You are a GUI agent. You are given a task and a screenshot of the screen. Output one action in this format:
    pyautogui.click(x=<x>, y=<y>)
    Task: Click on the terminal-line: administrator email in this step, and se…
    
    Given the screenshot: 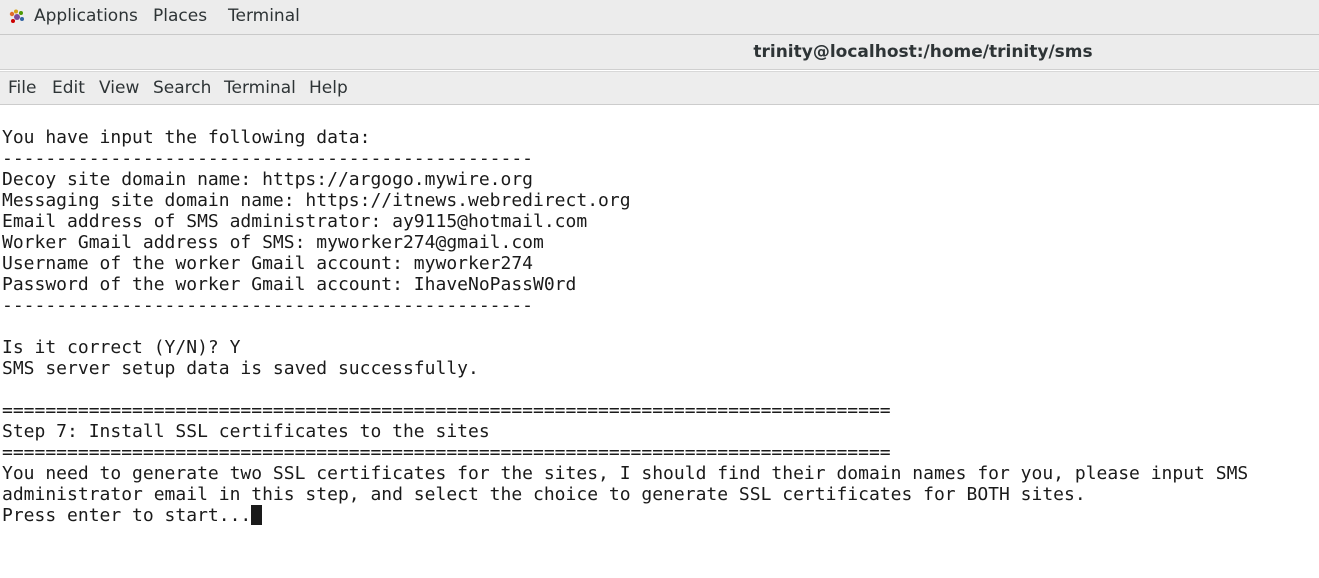 What is the action you would take?
    pyautogui.click(x=544, y=494)
    